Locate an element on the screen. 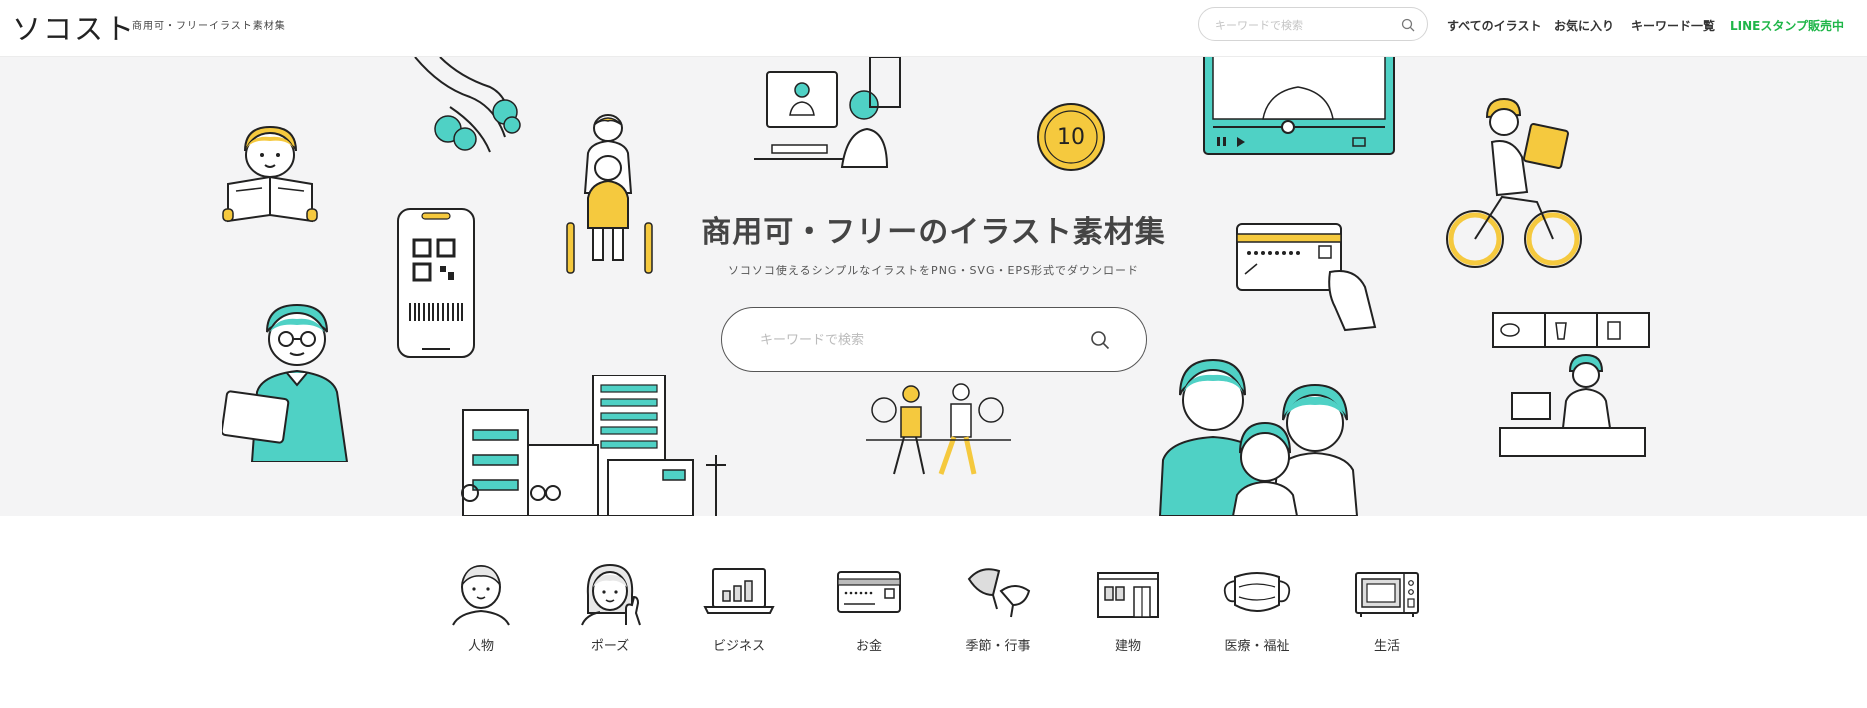 This screenshot has height=708, width=1867. category-label: 建物 is located at coordinates (1127, 646).